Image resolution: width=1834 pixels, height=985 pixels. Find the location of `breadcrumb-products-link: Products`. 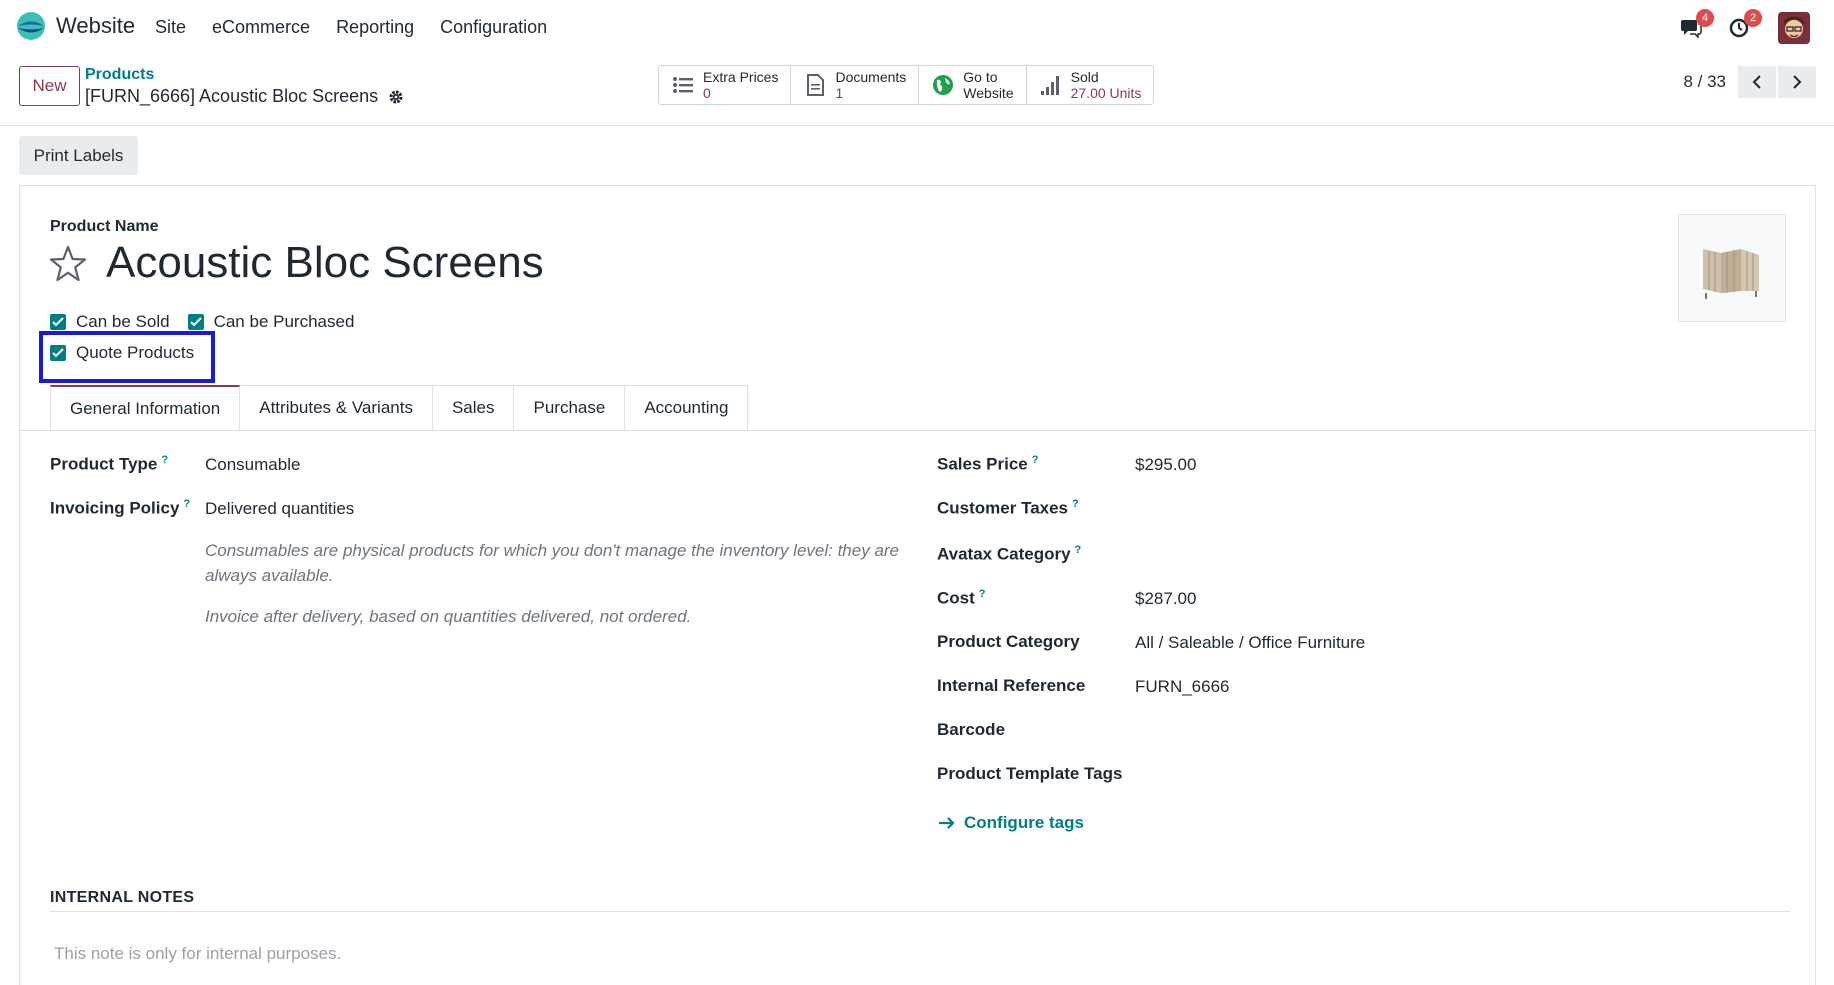

breadcrumb-products-link: Products is located at coordinates (244, 75).